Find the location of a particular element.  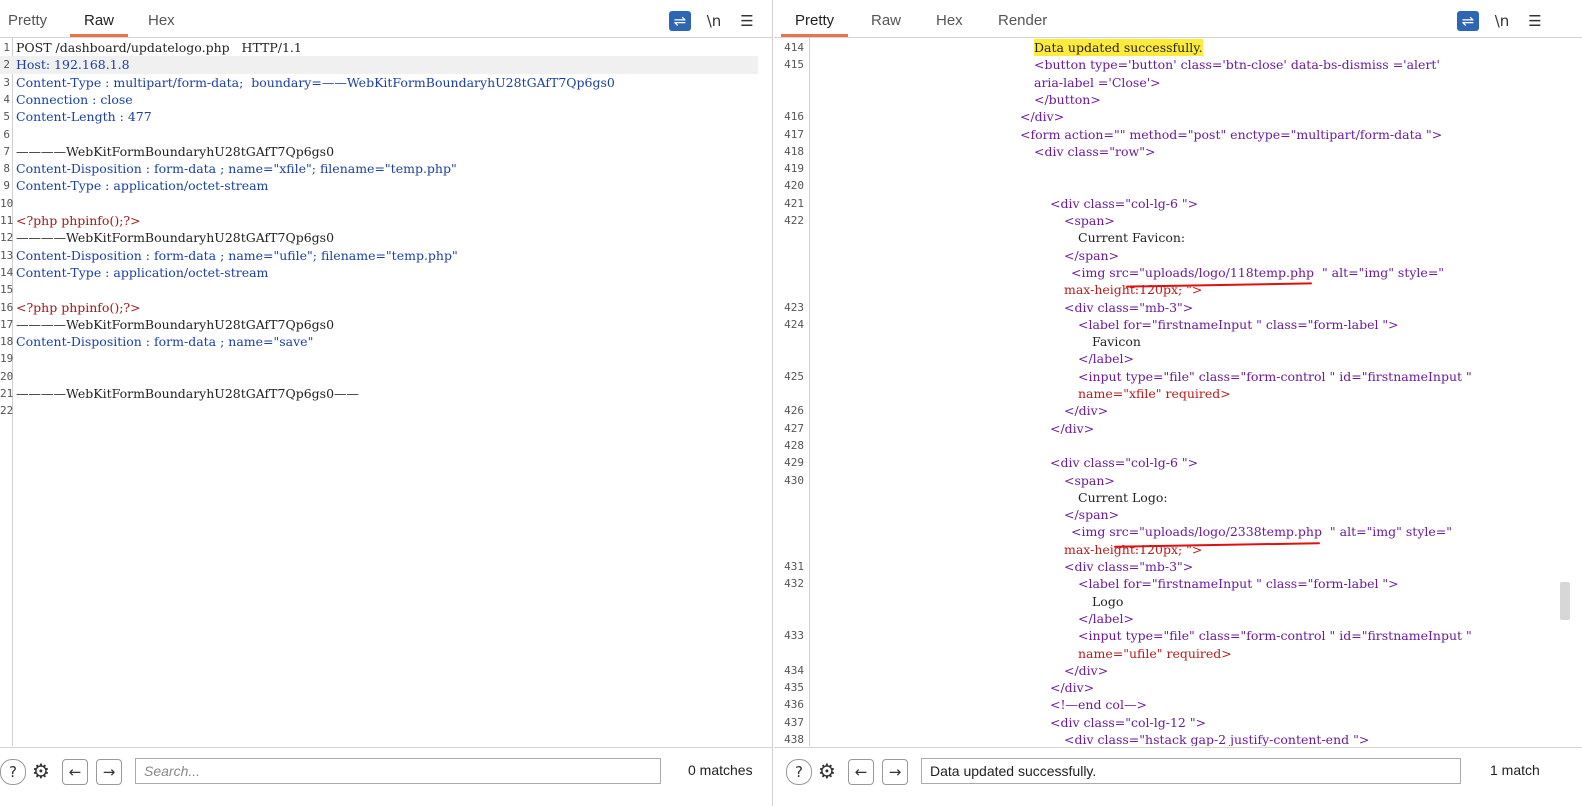

code-line: 7 ————WebKitFormBoundaryhU28tGAfT7Qp6gs0 is located at coordinates (169, 151).